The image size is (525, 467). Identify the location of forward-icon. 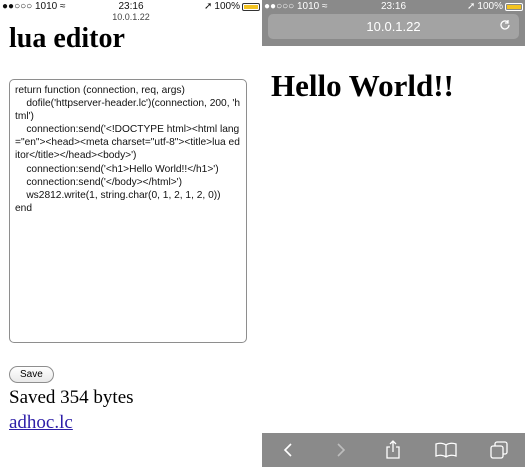
(341, 450).